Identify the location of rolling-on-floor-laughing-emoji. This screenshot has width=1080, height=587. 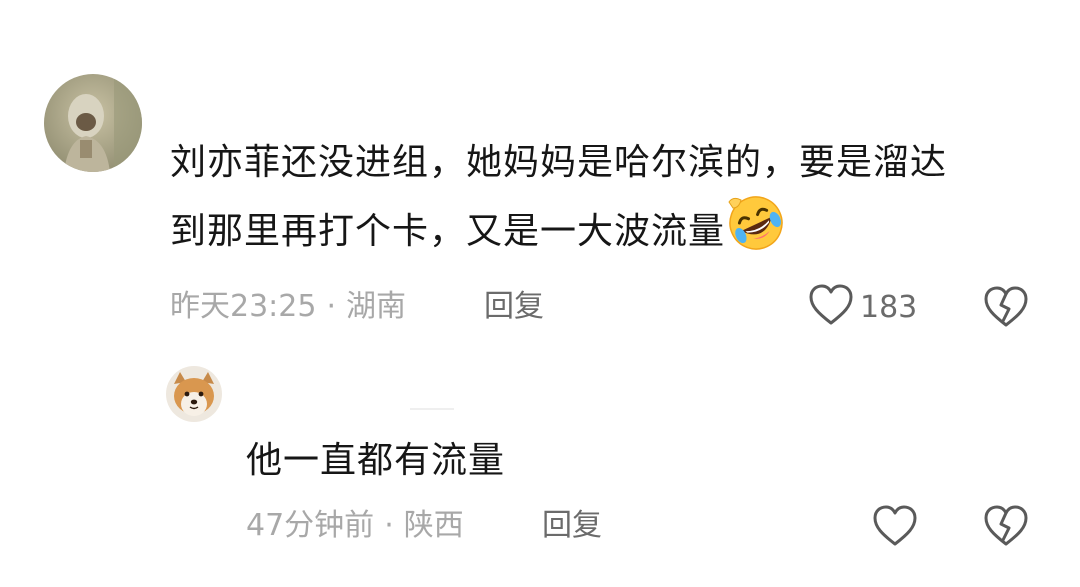
(756, 233).